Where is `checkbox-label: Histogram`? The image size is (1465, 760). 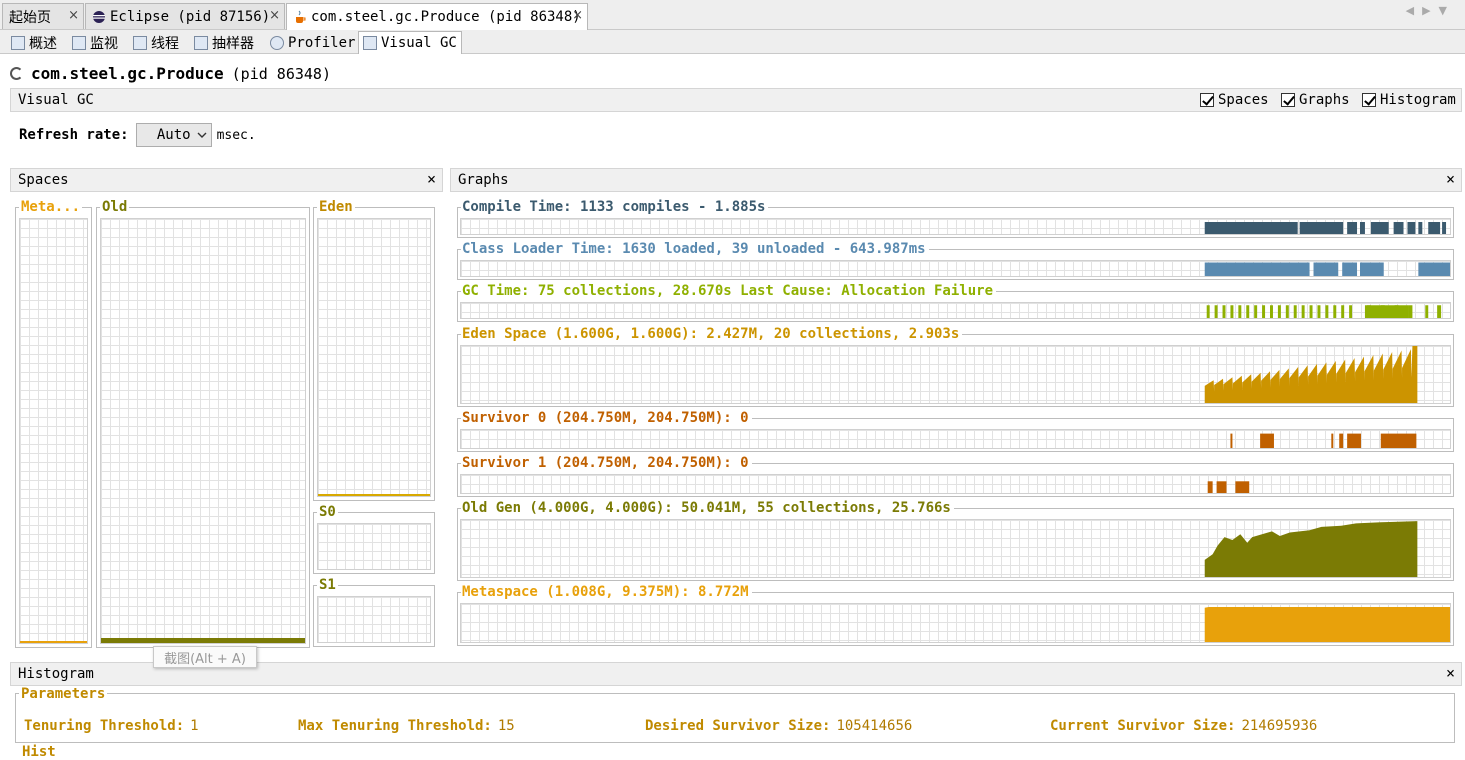 checkbox-label: Histogram is located at coordinates (1418, 100).